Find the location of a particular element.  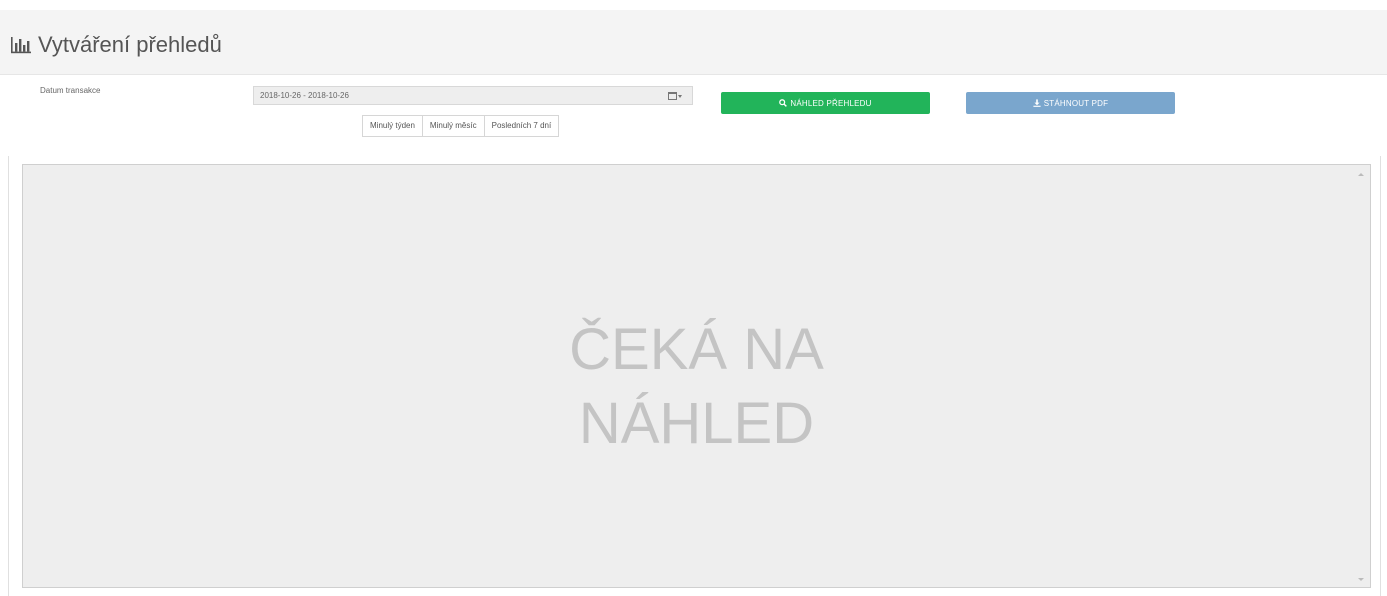

page-title-wrap: Vytváření přehledů is located at coordinates (116, 45).